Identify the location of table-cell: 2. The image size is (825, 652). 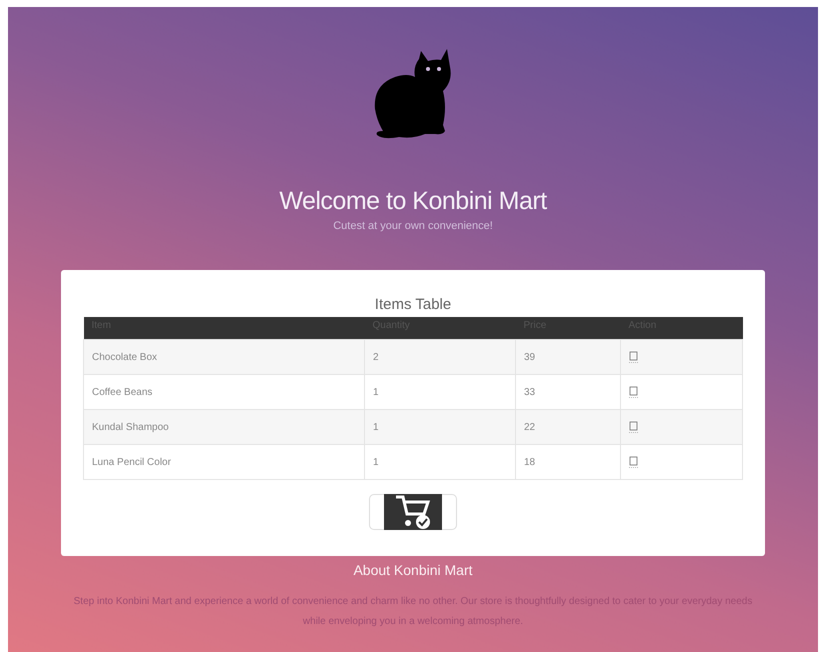
(440, 357).